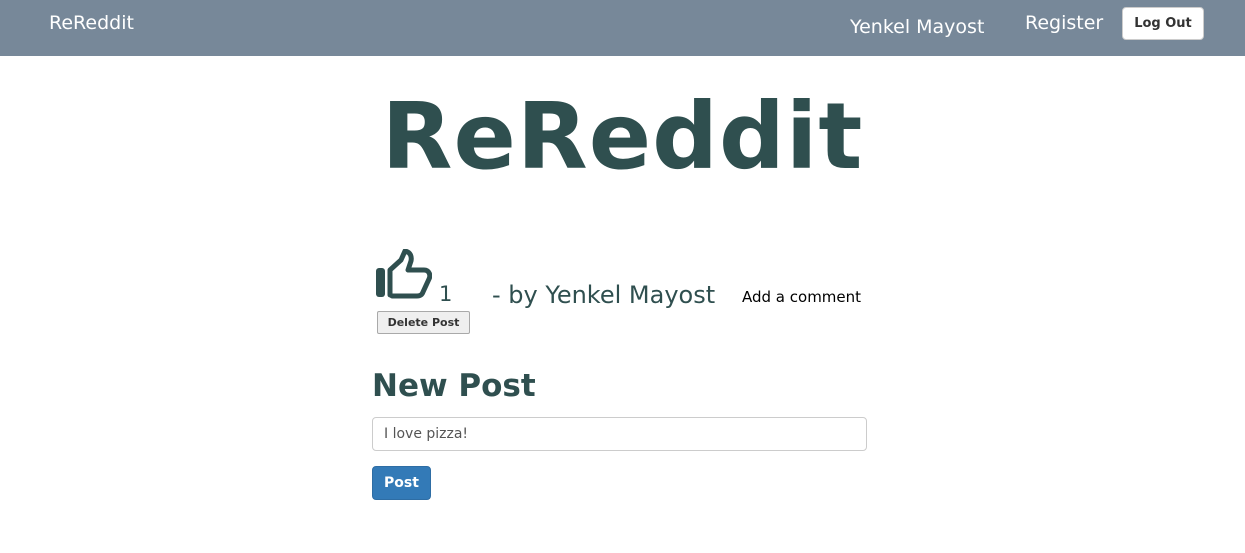  What do you see at coordinates (622, 136) in the screenshot?
I see `page-title: ReReddit` at bounding box center [622, 136].